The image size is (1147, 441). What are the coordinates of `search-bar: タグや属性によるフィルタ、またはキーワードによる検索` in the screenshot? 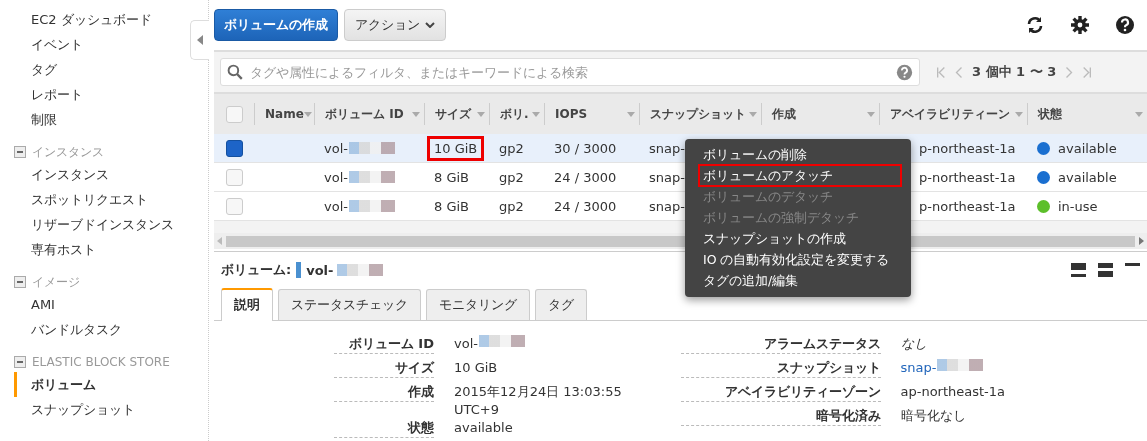 It's located at (570, 72).